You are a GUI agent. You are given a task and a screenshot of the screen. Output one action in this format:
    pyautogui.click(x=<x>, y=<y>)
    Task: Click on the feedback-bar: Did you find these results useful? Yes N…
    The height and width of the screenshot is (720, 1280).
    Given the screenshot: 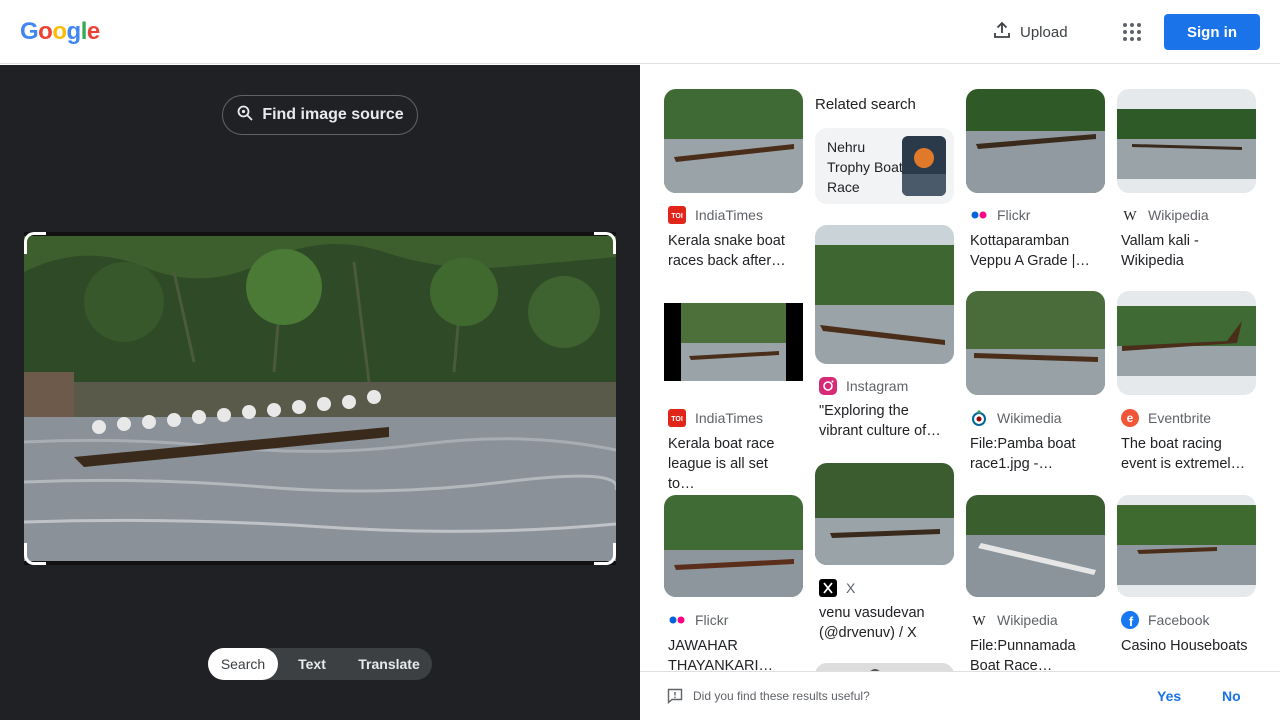 What is the action you would take?
    pyautogui.click(x=960, y=695)
    